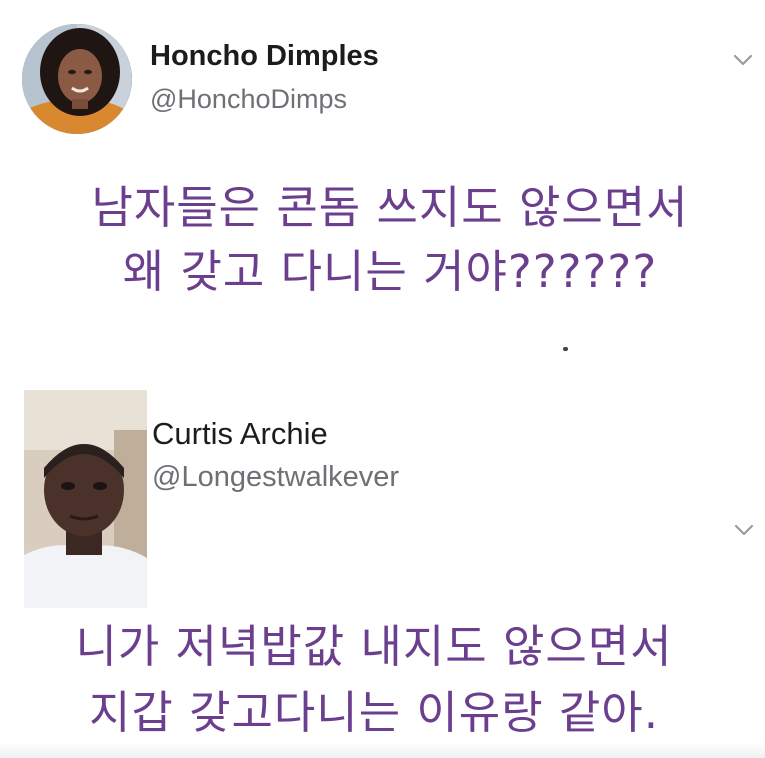  Describe the element at coordinates (390, 271) in the screenshot. I see `tweet-text-line: 왜 갖고 다니는 거야??????` at that location.